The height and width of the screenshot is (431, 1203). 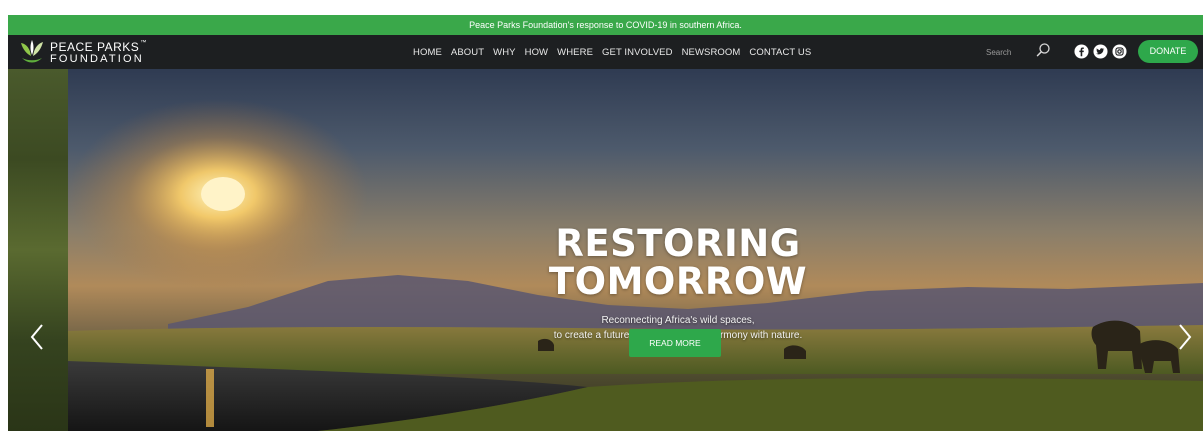 What do you see at coordinates (711, 52) in the screenshot?
I see `nav-newsroom: NEWSROOM` at bounding box center [711, 52].